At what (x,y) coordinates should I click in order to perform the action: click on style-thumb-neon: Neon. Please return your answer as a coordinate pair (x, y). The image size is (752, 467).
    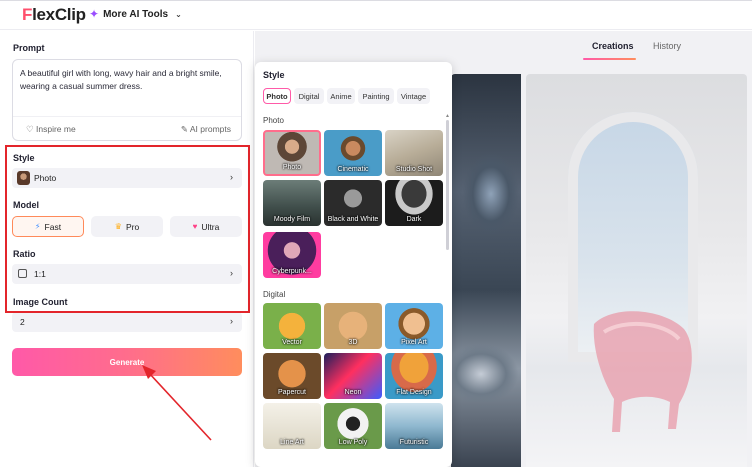
    Looking at the image, I should click on (353, 376).